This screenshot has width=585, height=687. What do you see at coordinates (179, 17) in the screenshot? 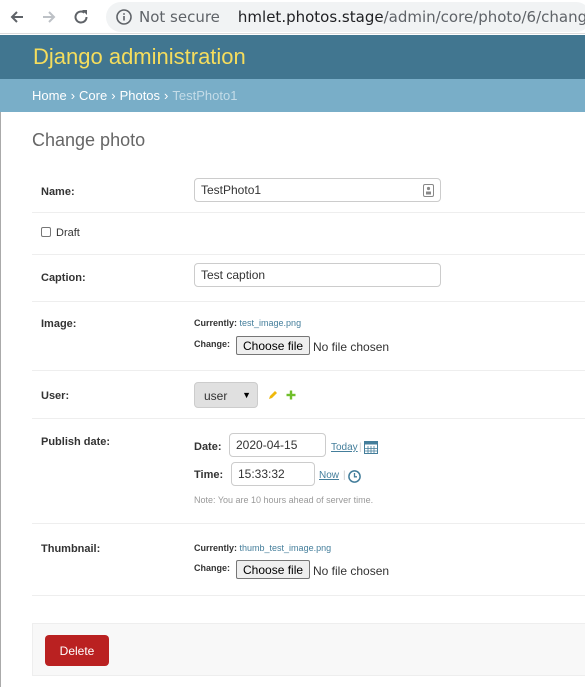
I see `security-status: Not secure` at bounding box center [179, 17].